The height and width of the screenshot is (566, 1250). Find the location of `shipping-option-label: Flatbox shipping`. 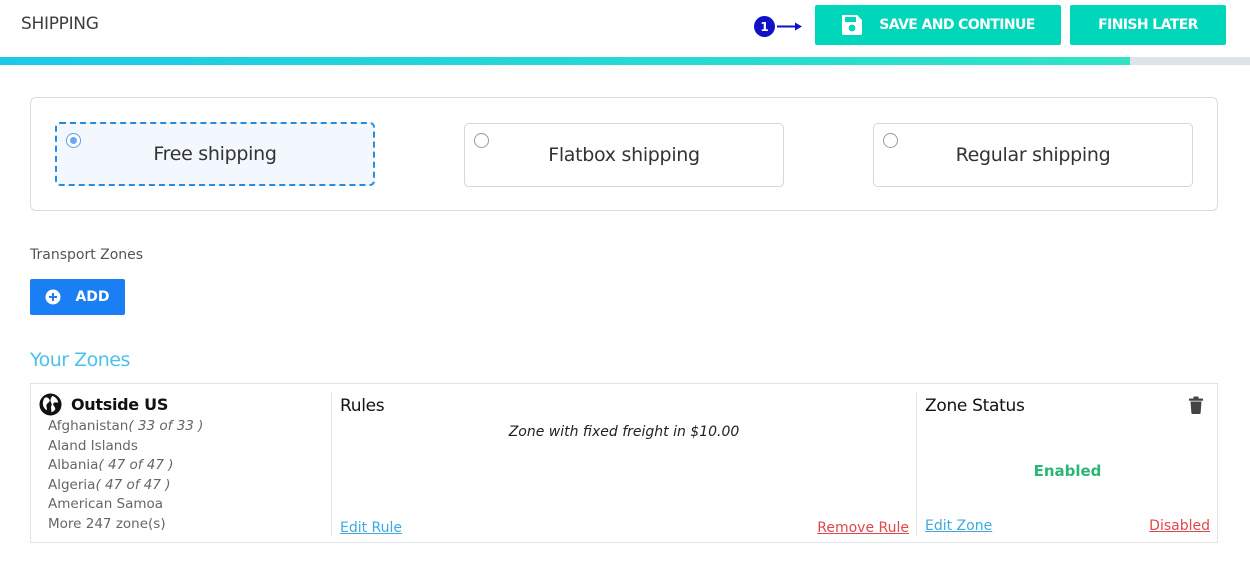

shipping-option-label: Flatbox shipping is located at coordinates (624, 155).